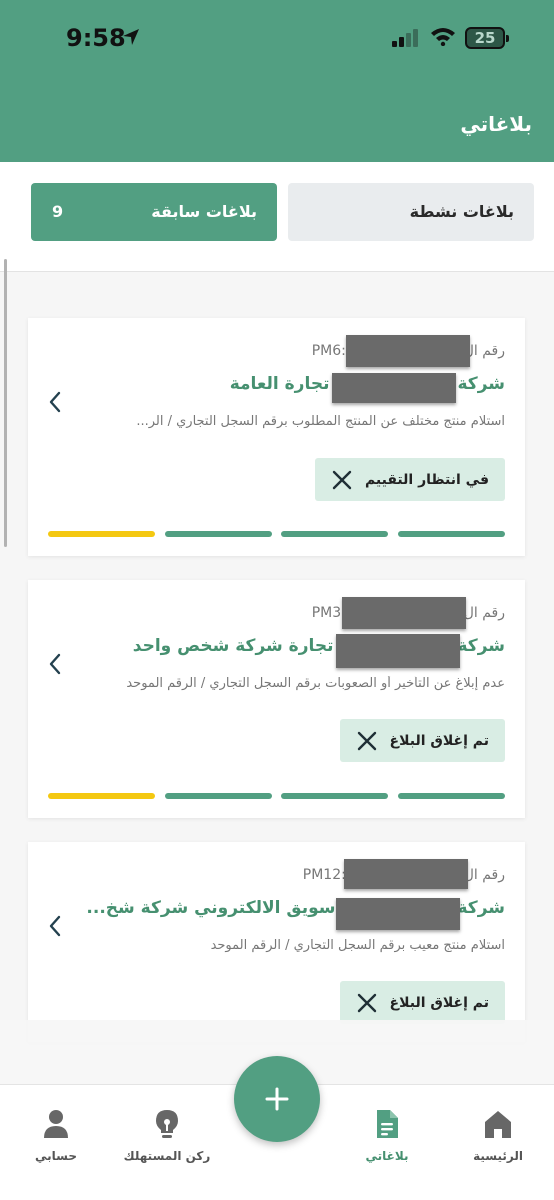 This screenshot has height=1200, width=554. I want to click on user-icon, so click(56, 1124).